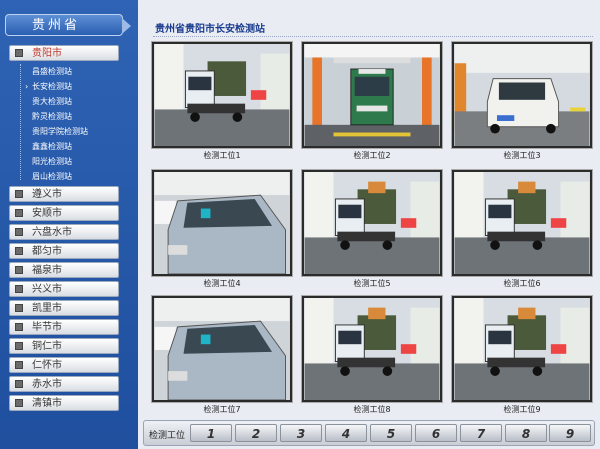 This screenshot has width=600, height=449. What do you see at coordinates (47, 365) in the screenshot?
I see `city-label: 仁怀市` at bounding box center [47, 365].